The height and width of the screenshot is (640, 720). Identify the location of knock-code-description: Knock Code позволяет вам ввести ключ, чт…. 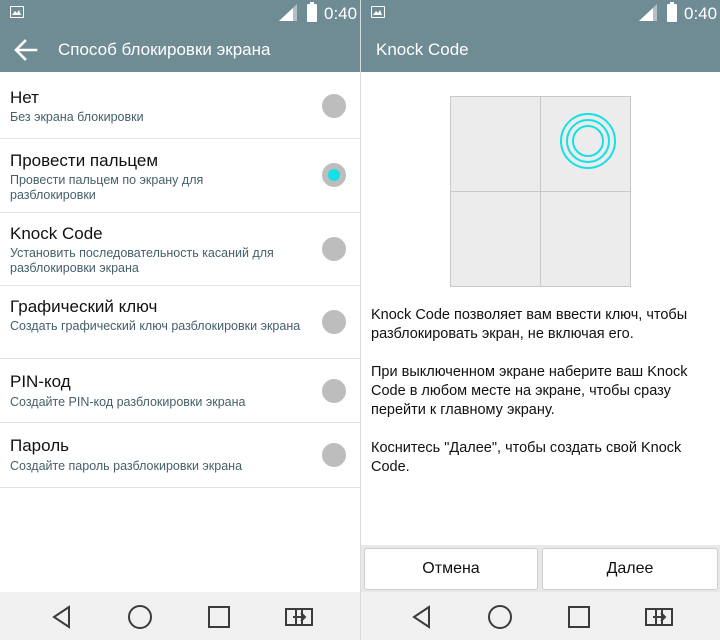
(543, 401).